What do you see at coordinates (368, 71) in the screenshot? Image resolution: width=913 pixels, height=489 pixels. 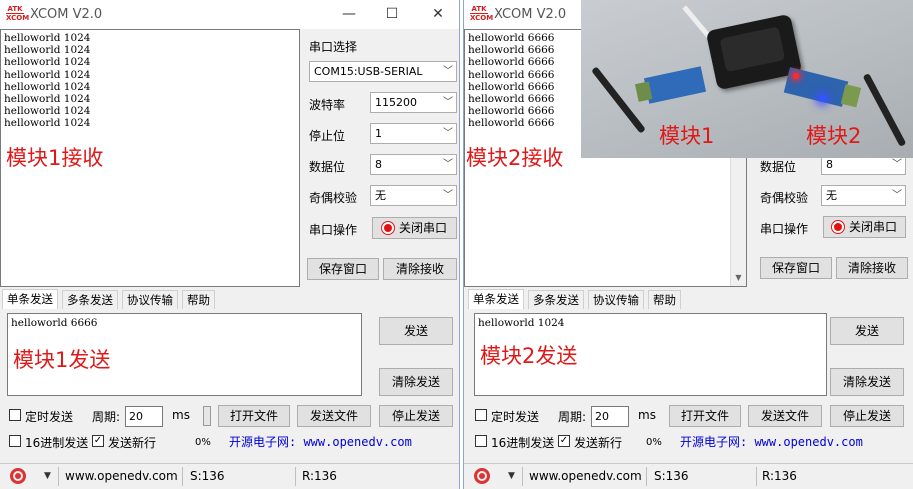 I see `port-select-value: COM15:USB-SERIAL` at bounding box center [368, 71].